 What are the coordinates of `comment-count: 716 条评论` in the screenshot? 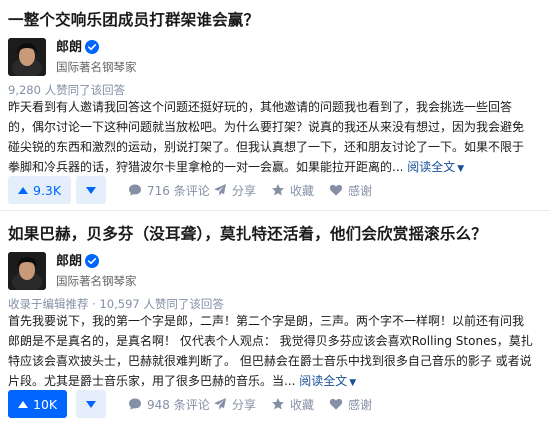 It's located at (178, 190).